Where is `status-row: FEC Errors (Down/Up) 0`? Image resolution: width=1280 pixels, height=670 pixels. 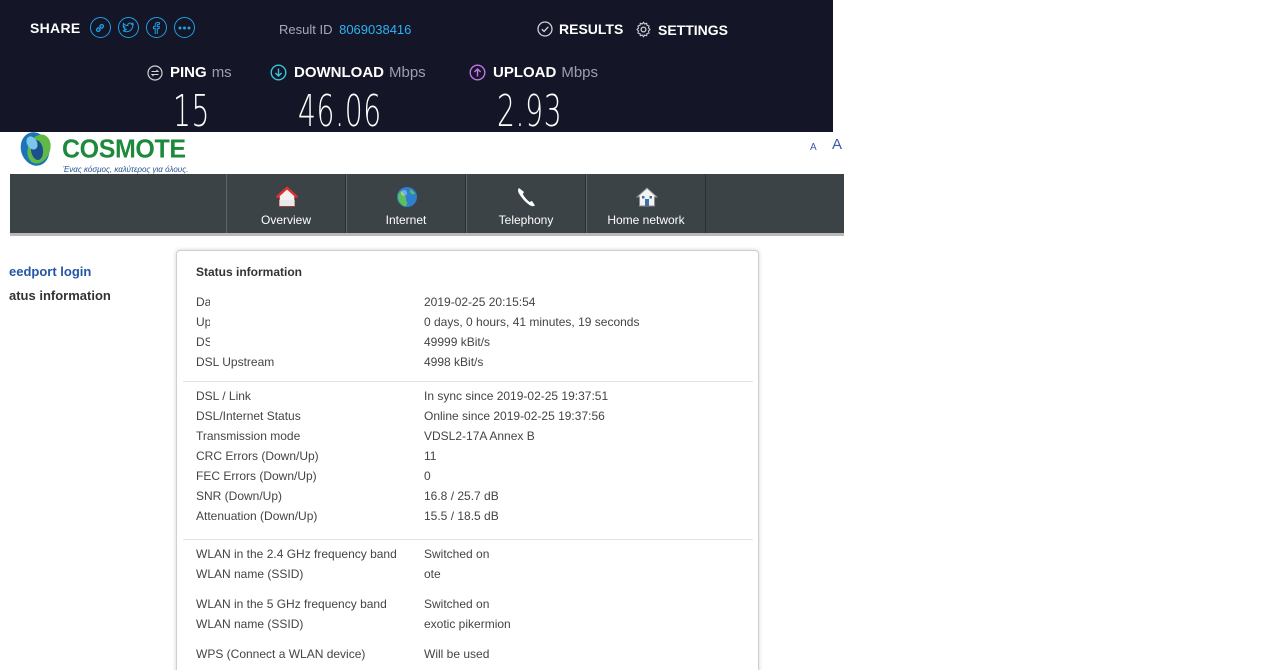
status-row: FEC Errors (Down/Up) 0 is located at coordinates (476, 477).